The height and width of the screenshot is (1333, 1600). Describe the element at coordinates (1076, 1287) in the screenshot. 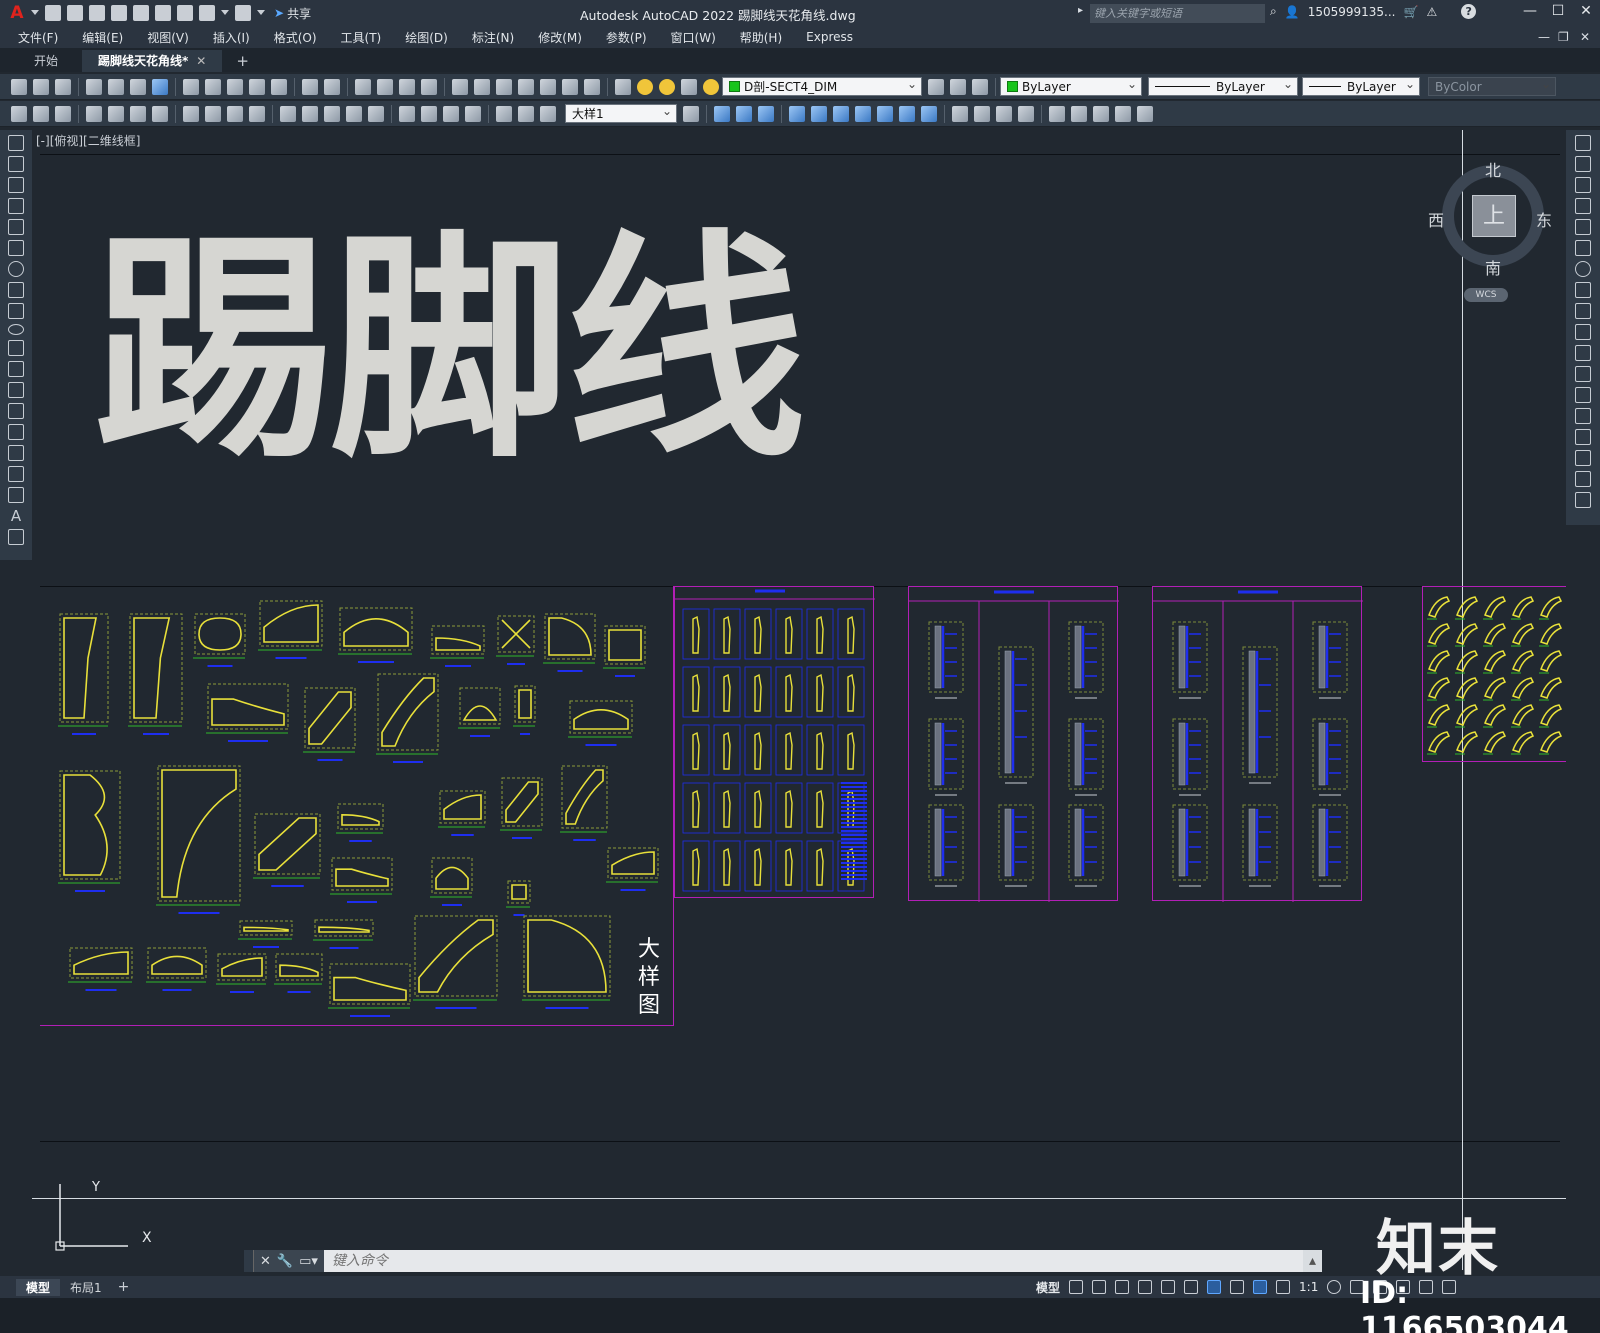

I see `grid-icon` at that location.